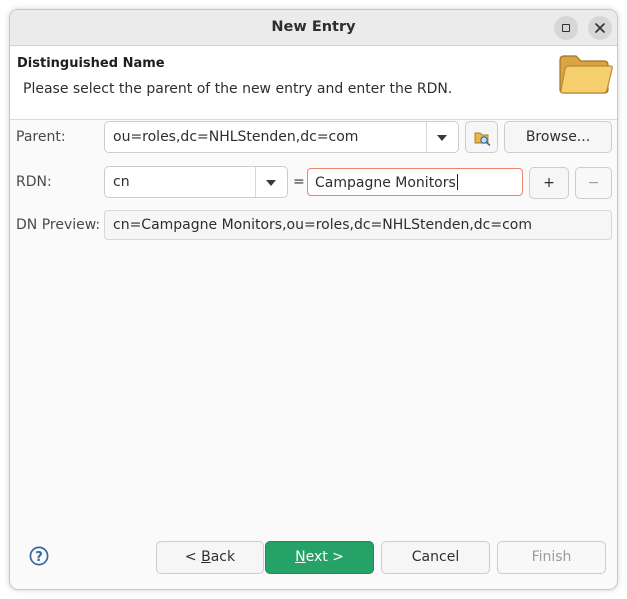  I want to click on close-icon, so click(600, 28).